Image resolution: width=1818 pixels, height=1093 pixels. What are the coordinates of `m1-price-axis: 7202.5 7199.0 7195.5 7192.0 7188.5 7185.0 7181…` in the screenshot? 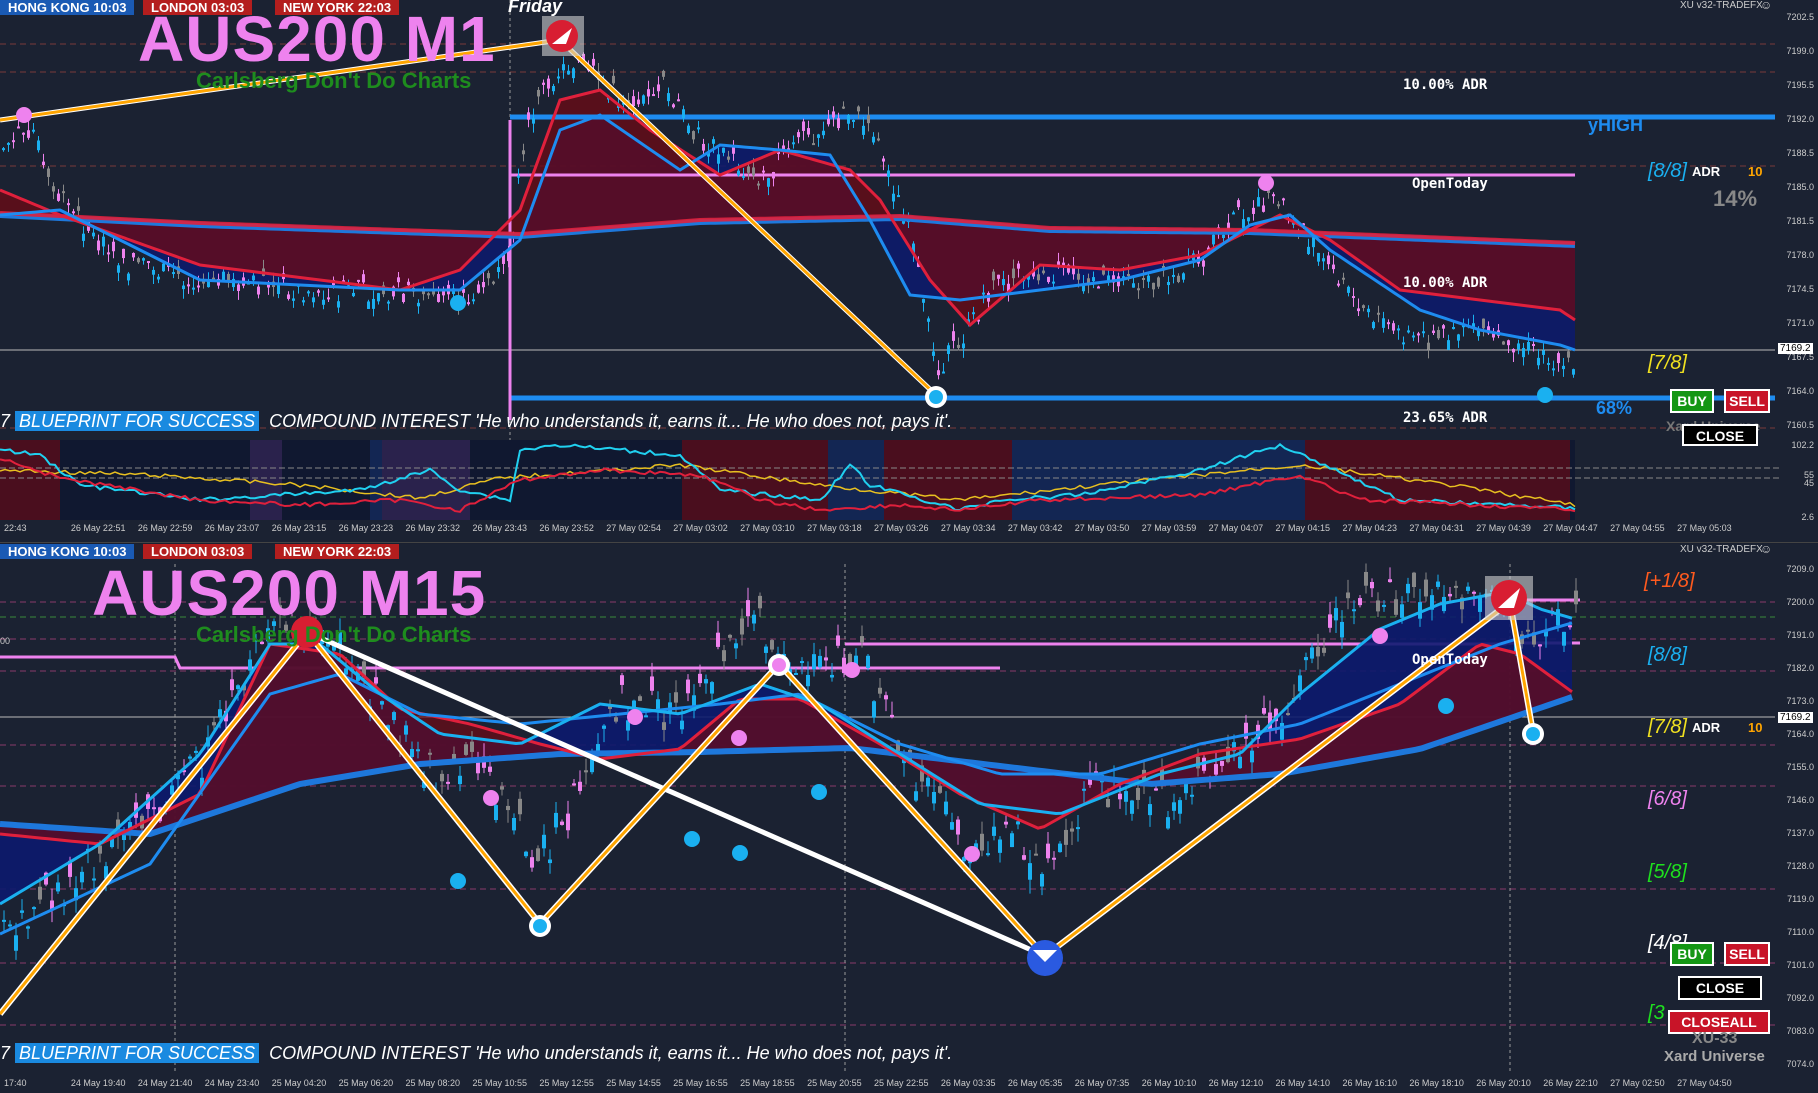 It's located at (1797, 220).